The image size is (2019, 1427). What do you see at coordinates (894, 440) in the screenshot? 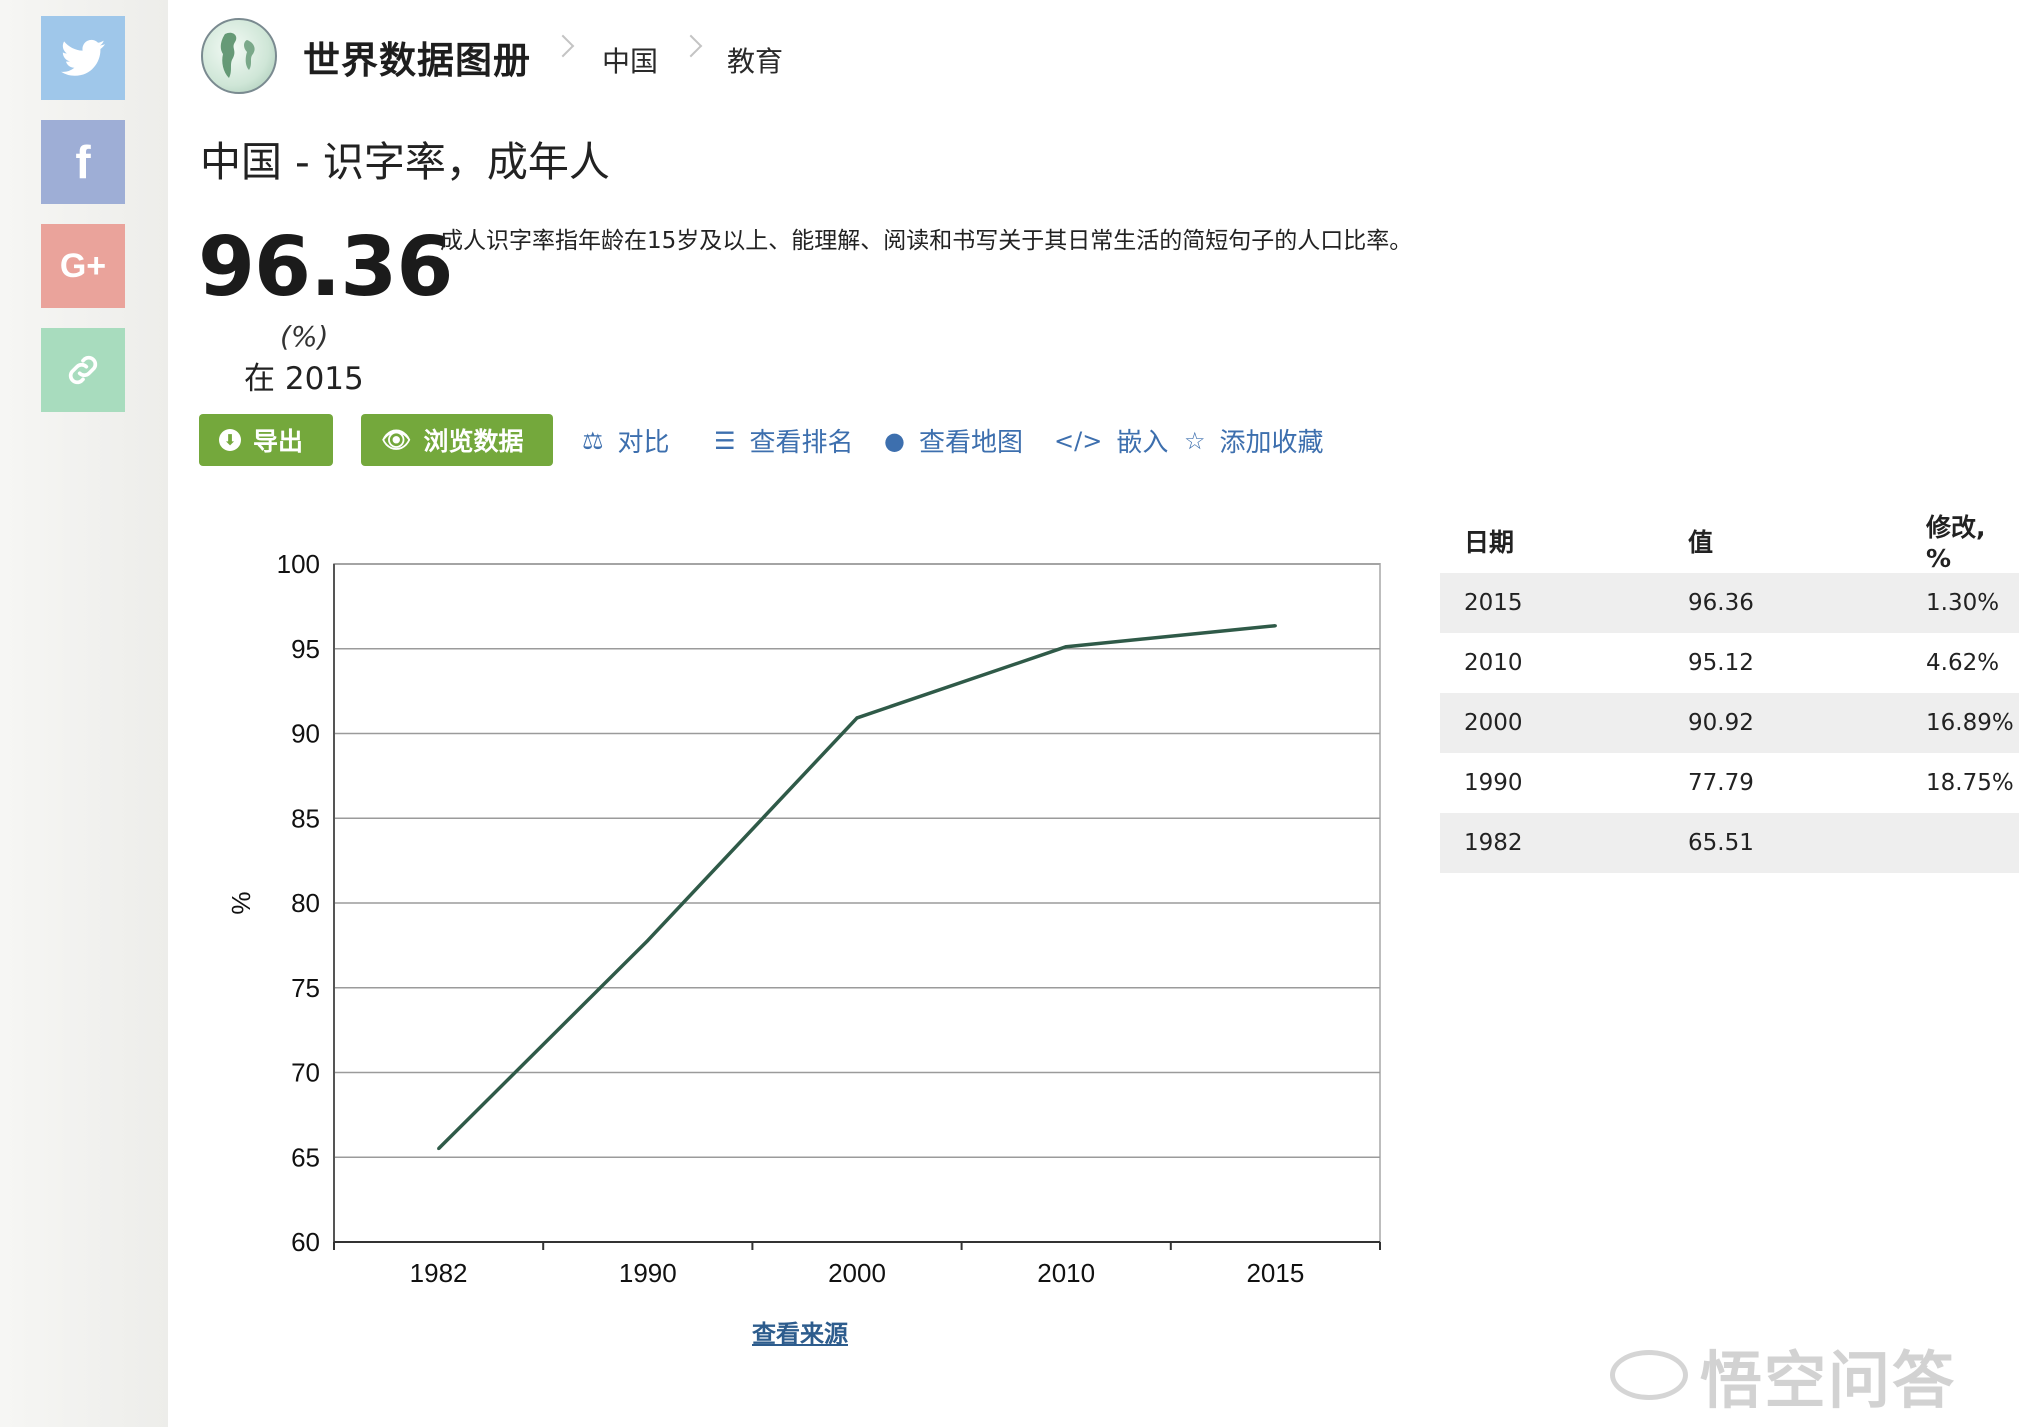
I see `globe-small-icon: ●` at bounding box center [894, 440].